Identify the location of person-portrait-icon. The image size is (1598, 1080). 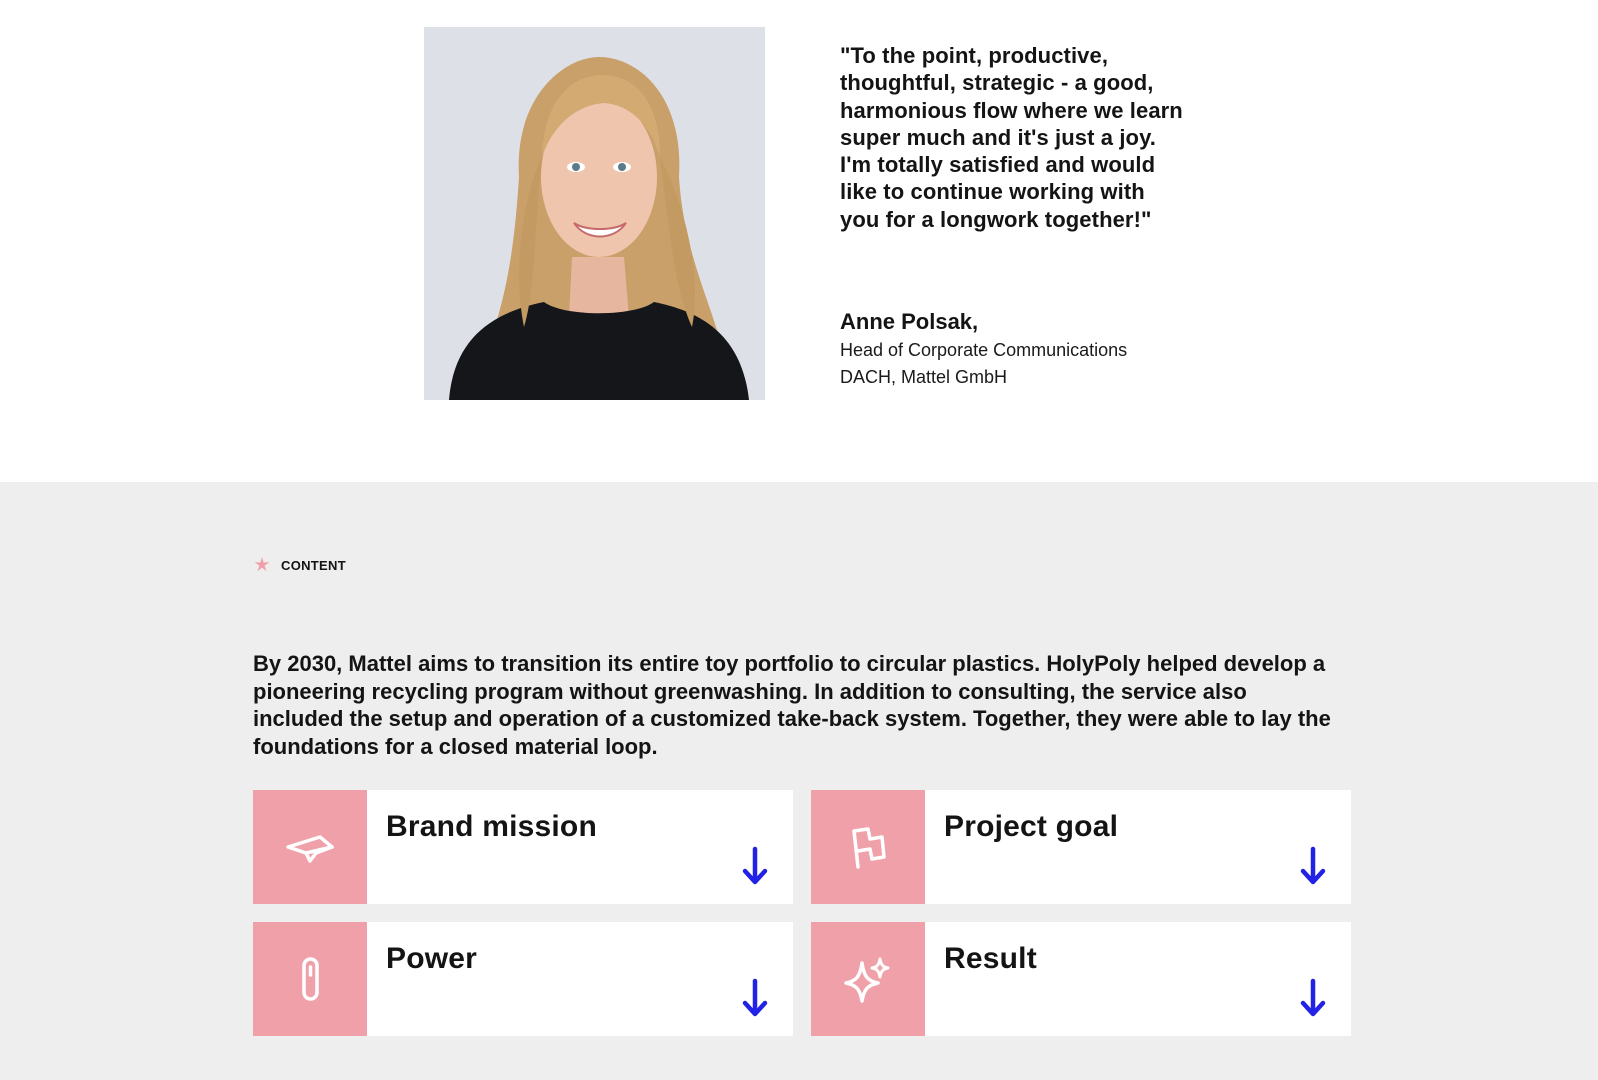
(594, 213).